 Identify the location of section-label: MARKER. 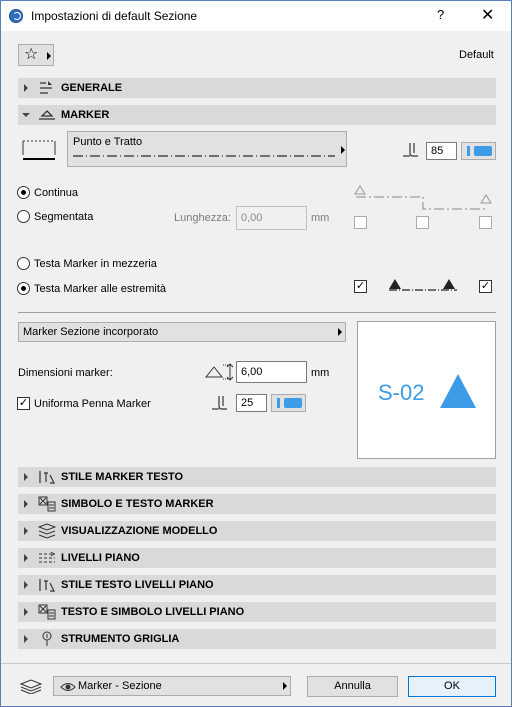
(85, 115).